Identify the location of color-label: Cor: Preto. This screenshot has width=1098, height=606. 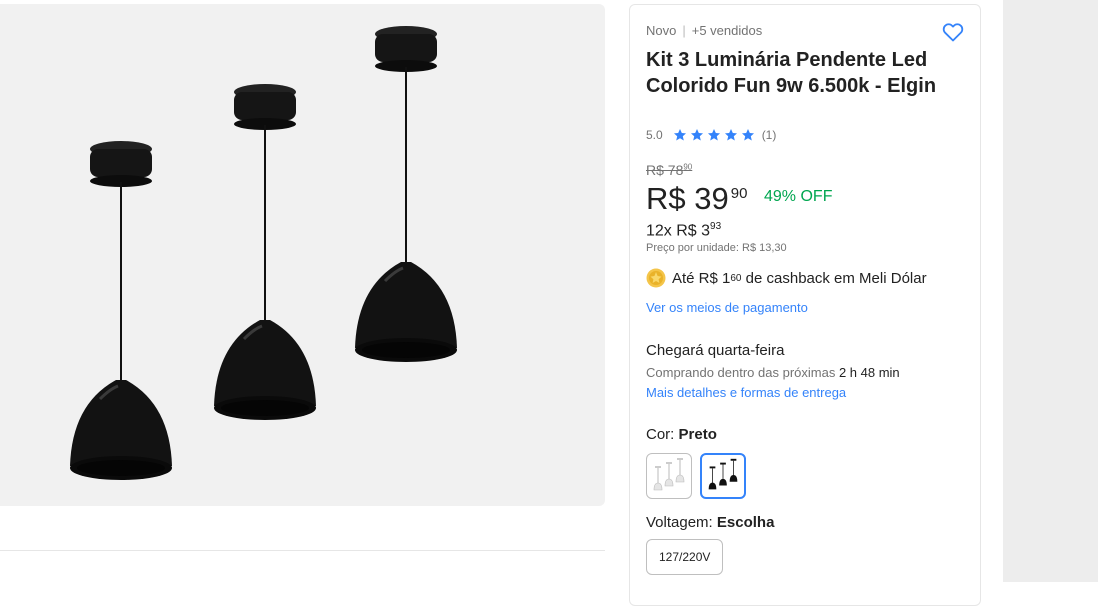
(681, 434).